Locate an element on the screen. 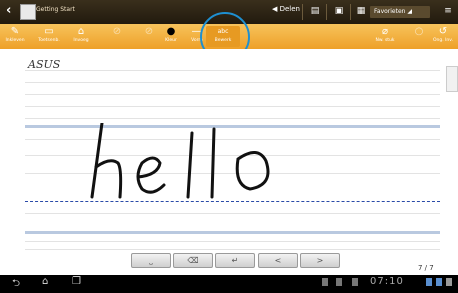 This screenshot has height=293, width=458. stroke-o is located at coordinates (252, 171).